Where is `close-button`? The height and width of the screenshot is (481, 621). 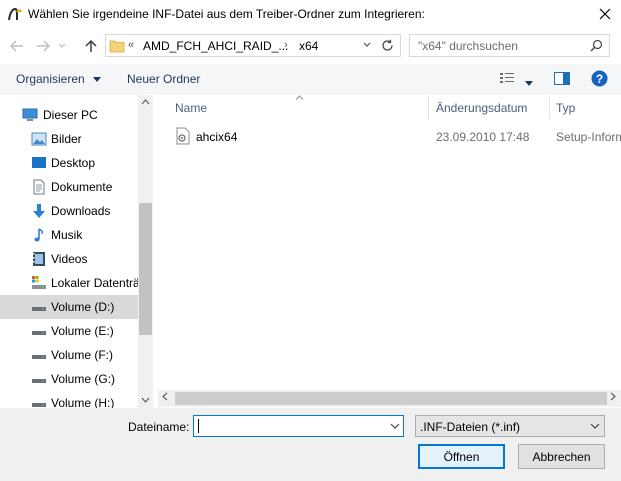
close-button is located at coordinates (605, 14).